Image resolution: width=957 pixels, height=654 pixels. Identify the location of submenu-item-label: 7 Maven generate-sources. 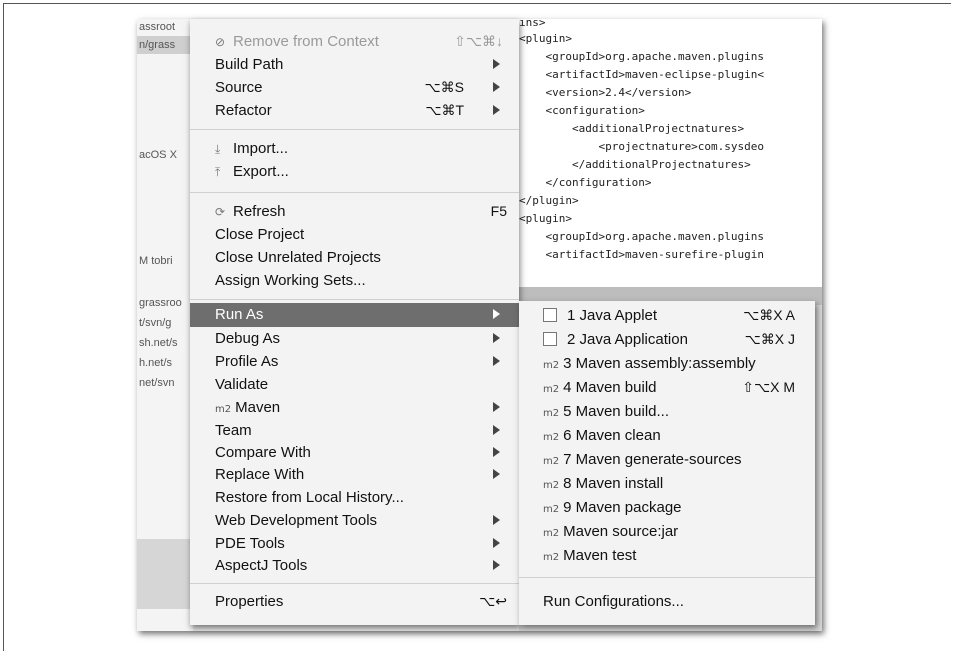
(652, 459).